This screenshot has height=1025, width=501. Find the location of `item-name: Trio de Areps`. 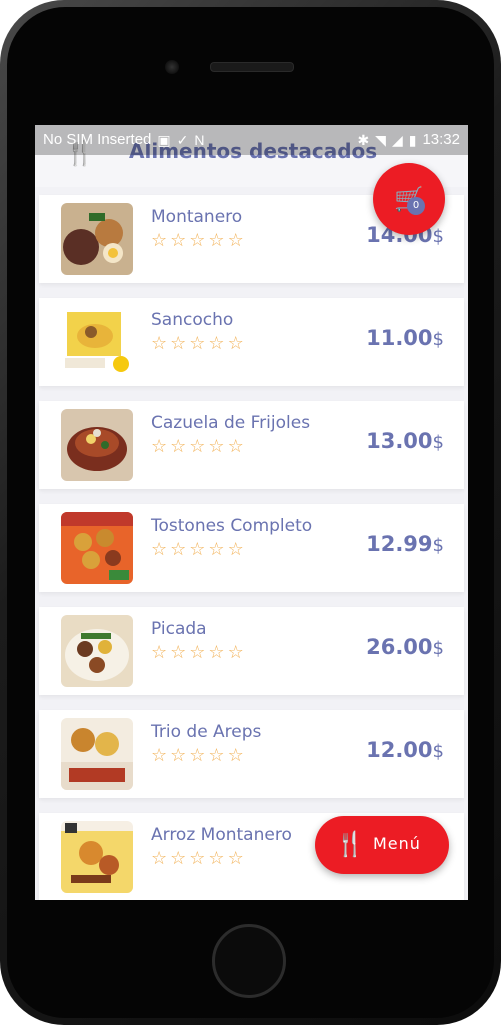

item-name: Trio de Areps is located at coordinates (206, 732).